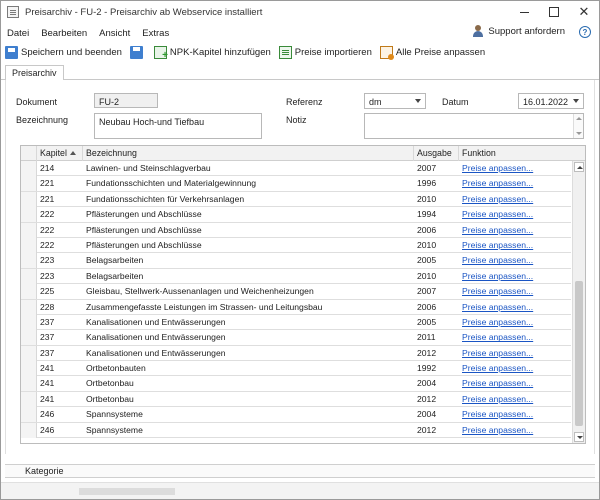  I want to click on cell-bezeichnung: Pflästerungen und Abschlüsse, so click(144, 244).